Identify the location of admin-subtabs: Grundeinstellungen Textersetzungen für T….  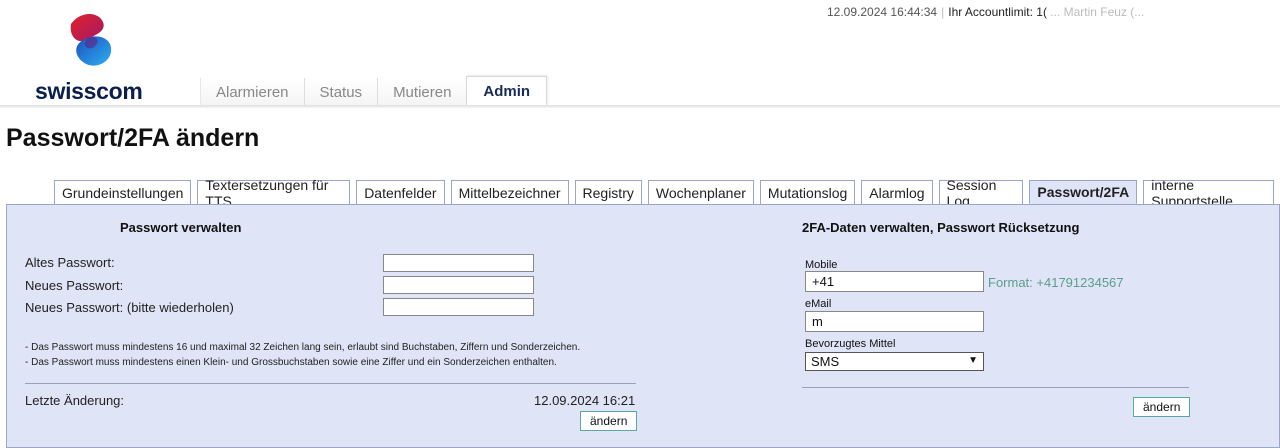
(667, 193).